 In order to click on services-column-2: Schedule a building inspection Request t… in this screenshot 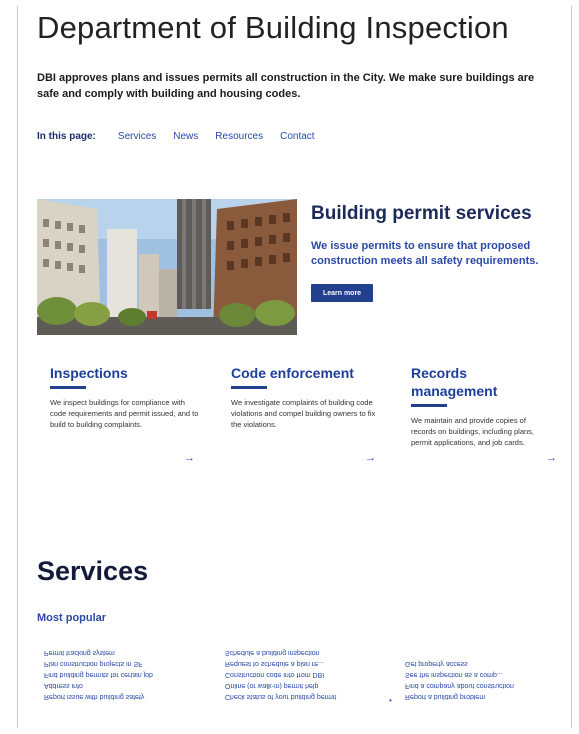, I will do `click(310, 674)`.